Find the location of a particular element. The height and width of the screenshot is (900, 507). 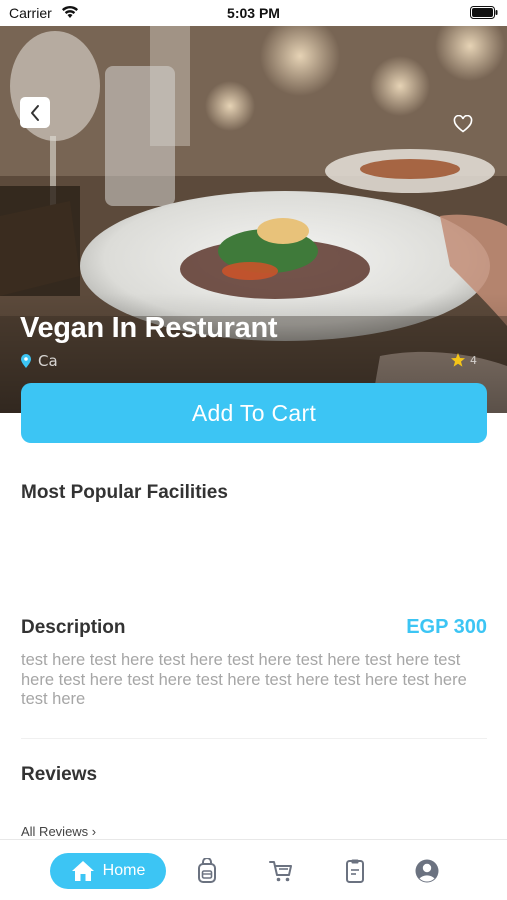

backpack-icon is located at coordinates (207, 871).